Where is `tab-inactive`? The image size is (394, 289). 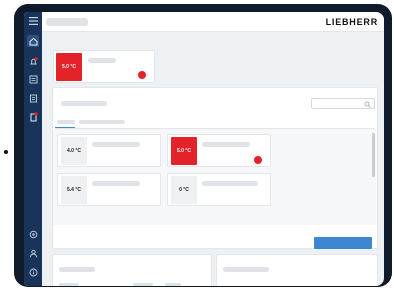
tab-inactive is located at coordinates (102, 122).